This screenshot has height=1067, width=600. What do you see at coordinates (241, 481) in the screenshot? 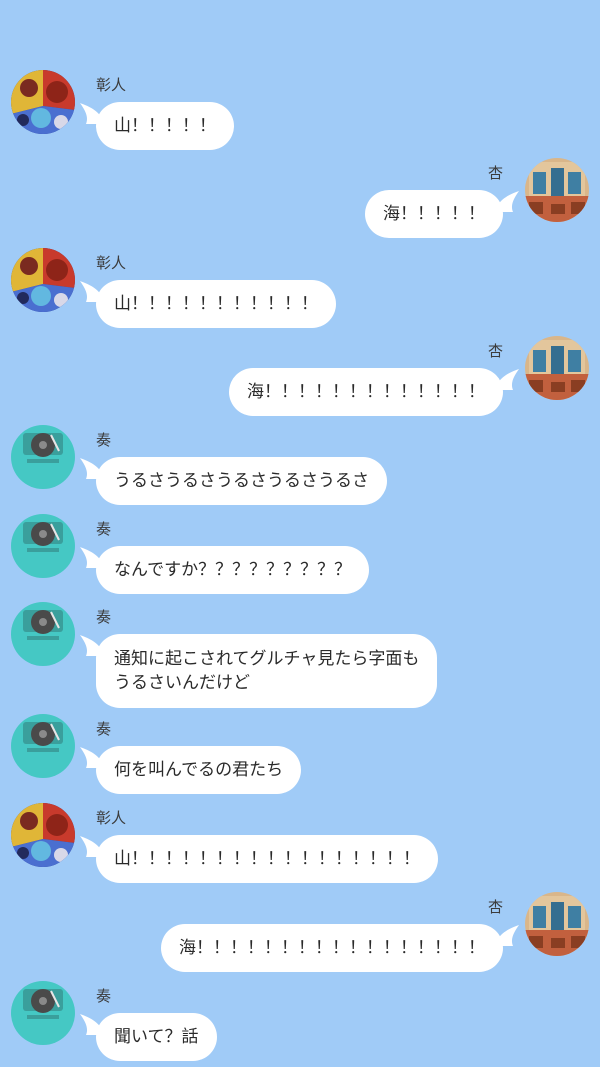
I see `message-bubble: うるさうるさうるさうるさうるさ` at bounding box center [241, 481].